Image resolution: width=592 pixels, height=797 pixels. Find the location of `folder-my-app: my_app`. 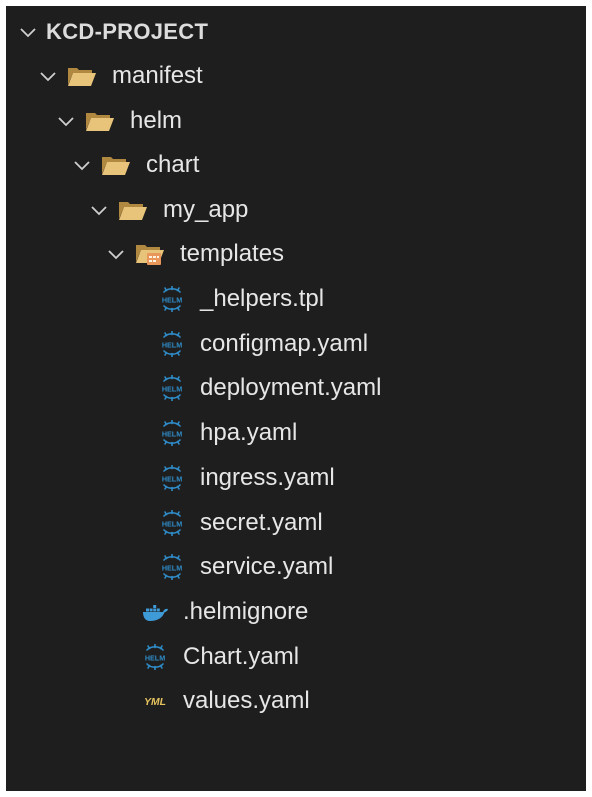

folder-my-app: my_app is located at coordinates (296, 210).